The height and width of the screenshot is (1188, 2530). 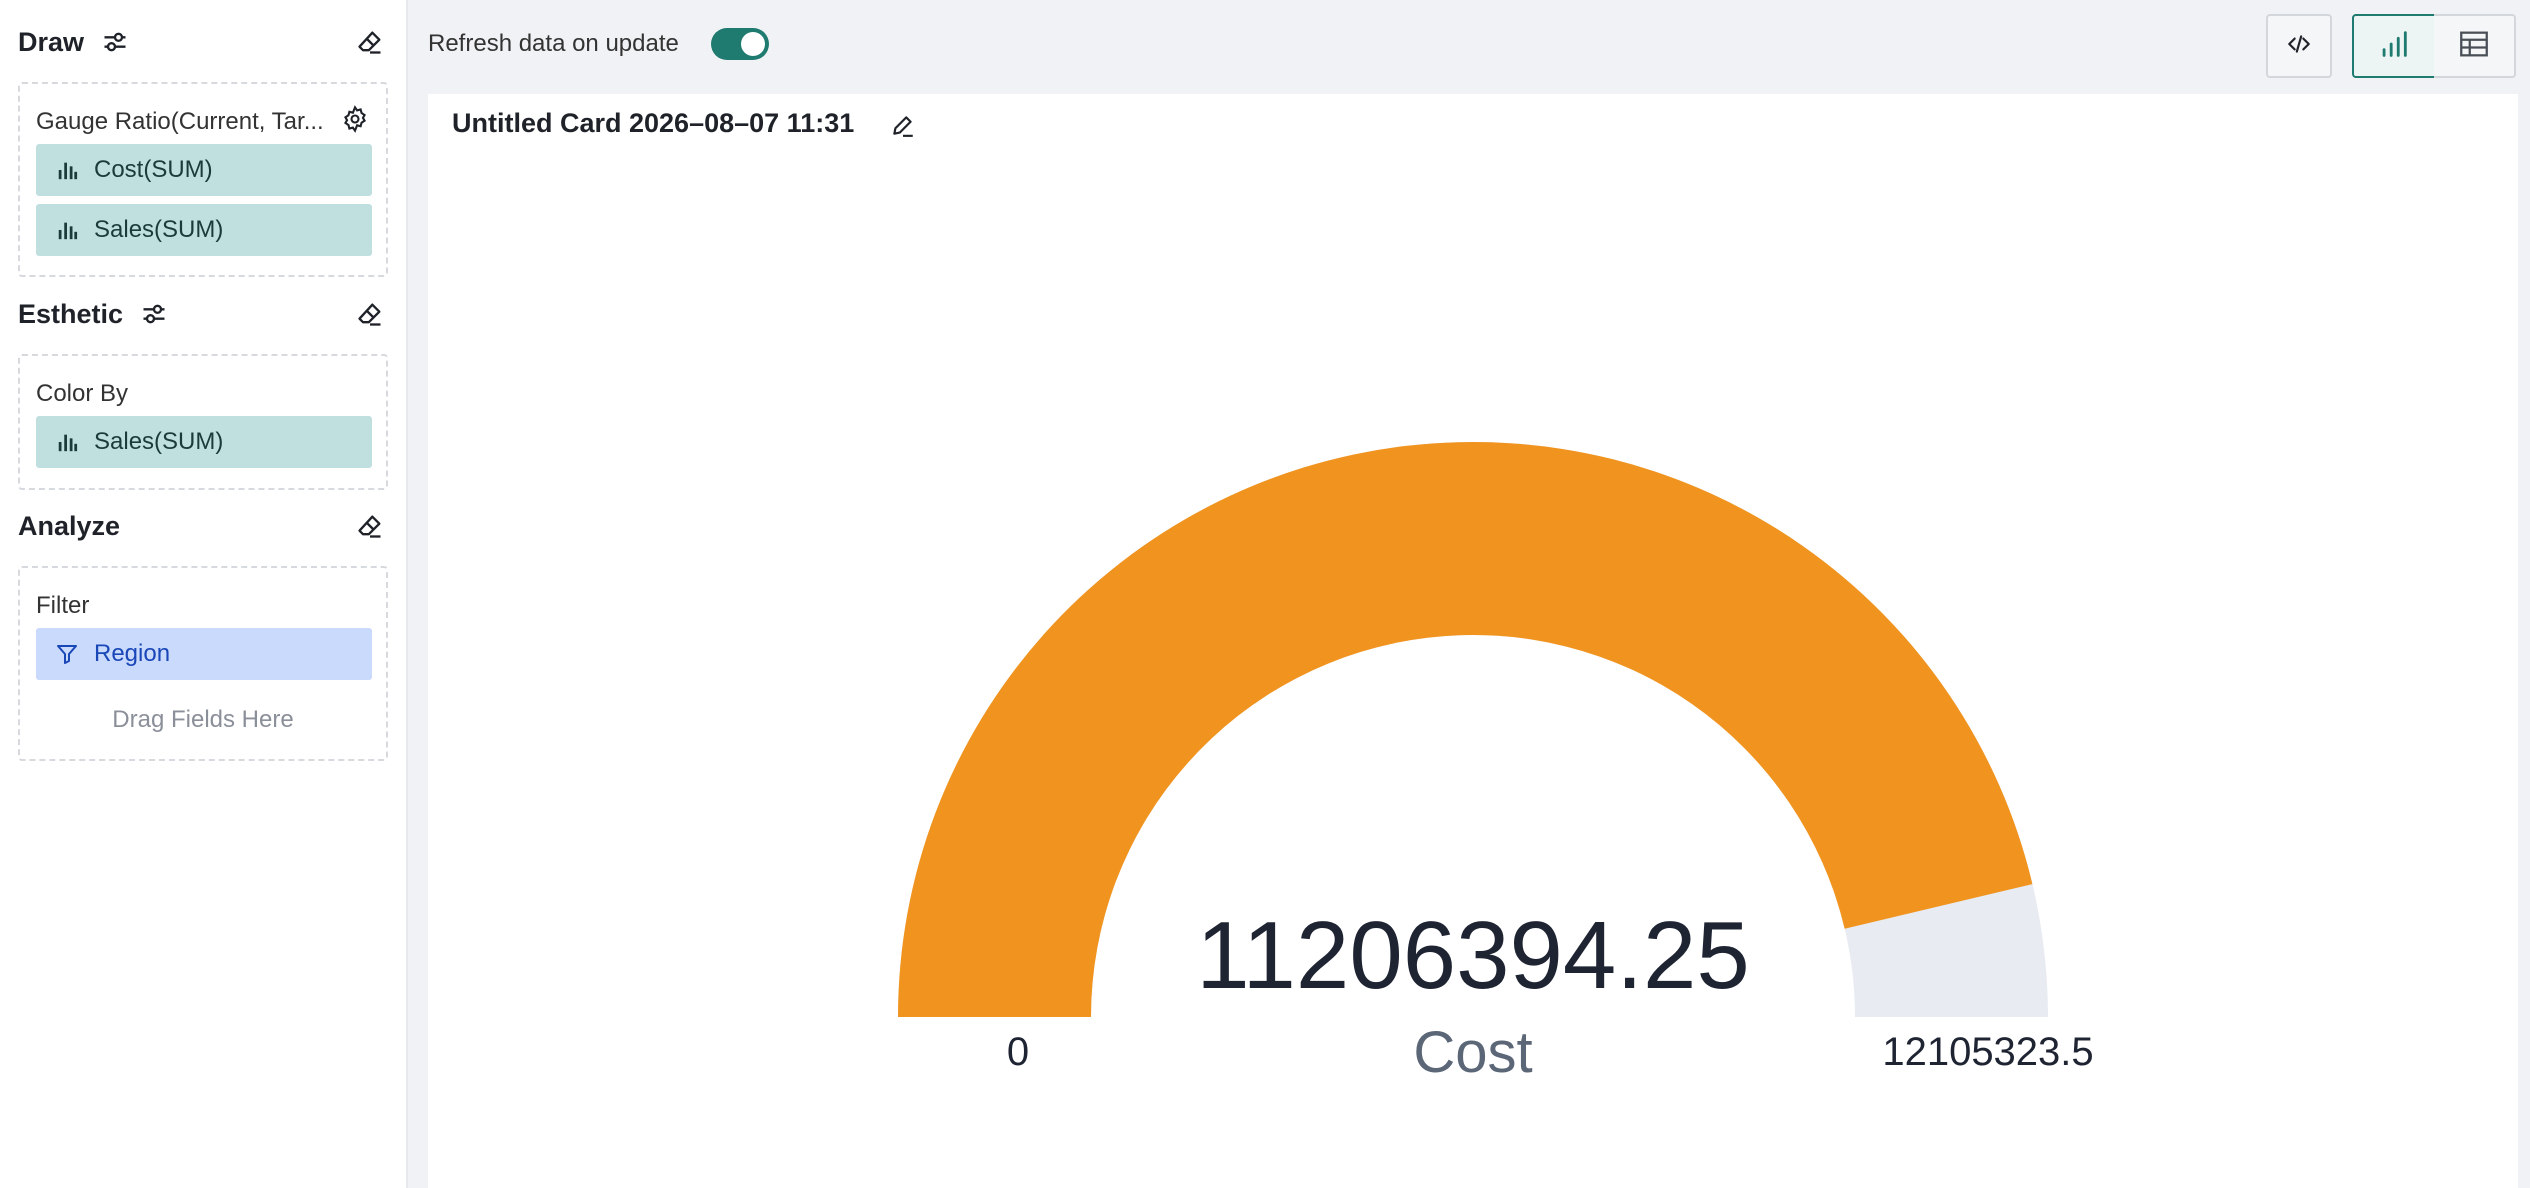 I want to click on top-toolbar: Refresh data on update, so click(x=1469, y=46).